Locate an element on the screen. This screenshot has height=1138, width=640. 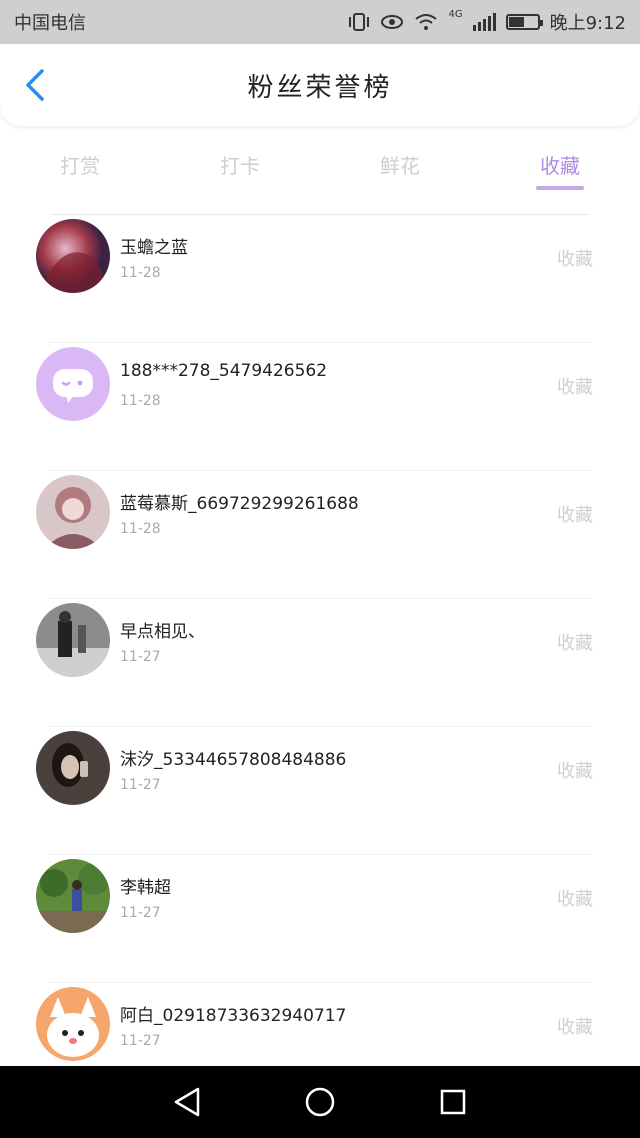
tab-label: 收藏 is located at coordinates (560, 166).